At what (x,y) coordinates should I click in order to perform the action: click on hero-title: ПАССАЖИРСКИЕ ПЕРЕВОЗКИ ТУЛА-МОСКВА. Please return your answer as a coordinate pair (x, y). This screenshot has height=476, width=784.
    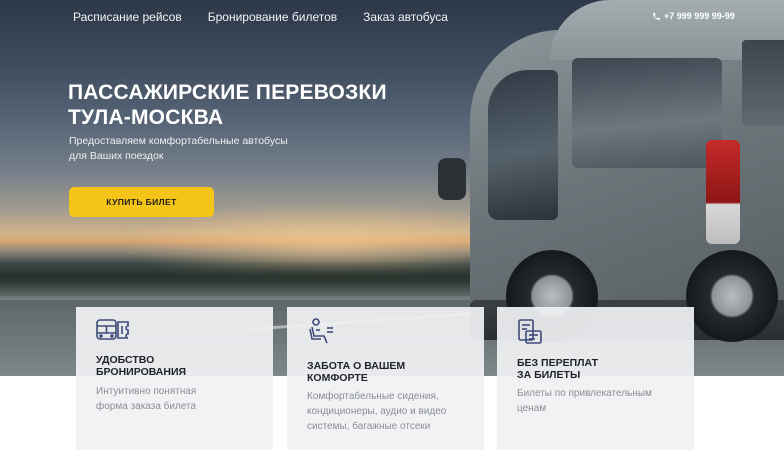
    Looking at the image, I should click on (227, 105).